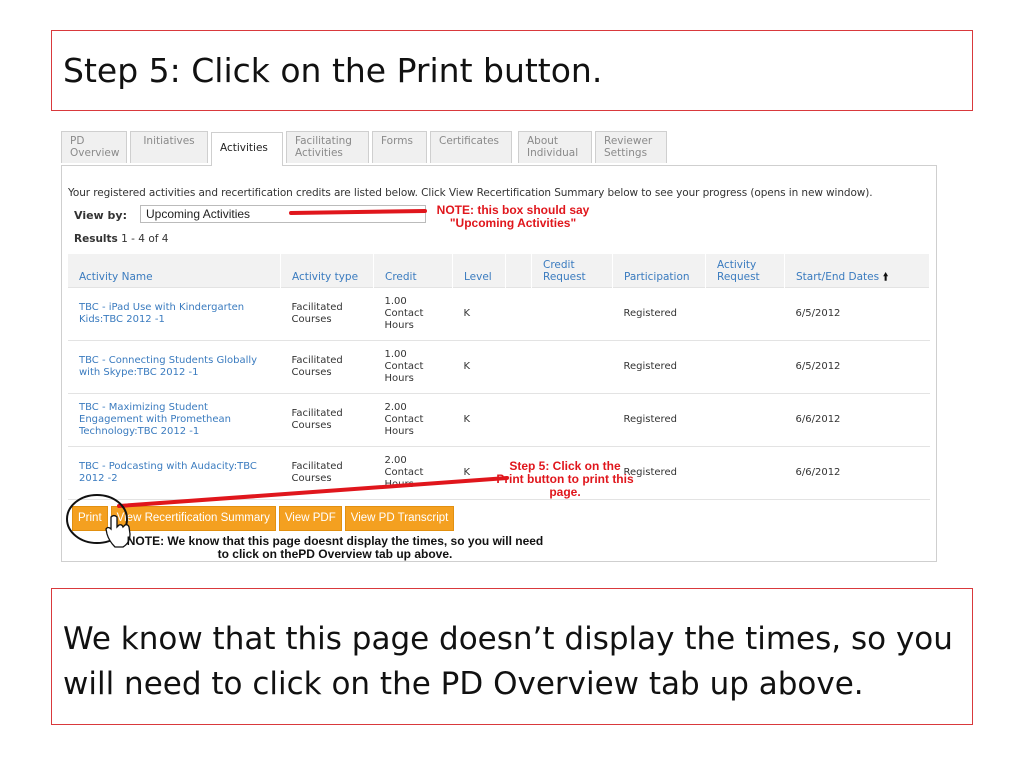 This screenshot has width=1024, height=768. Describe the element at coordinates (358, 212) in the screenshot. I see `viewby-pointer-line` at that location.